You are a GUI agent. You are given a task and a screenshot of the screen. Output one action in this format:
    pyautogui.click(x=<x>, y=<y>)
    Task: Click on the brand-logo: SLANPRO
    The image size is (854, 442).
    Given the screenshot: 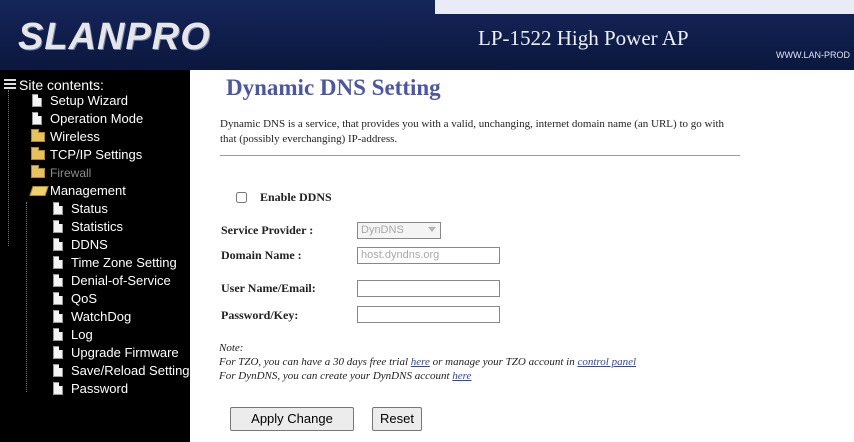 What is the action you would take?
    pyautogui.click(x=114, y=37)
    